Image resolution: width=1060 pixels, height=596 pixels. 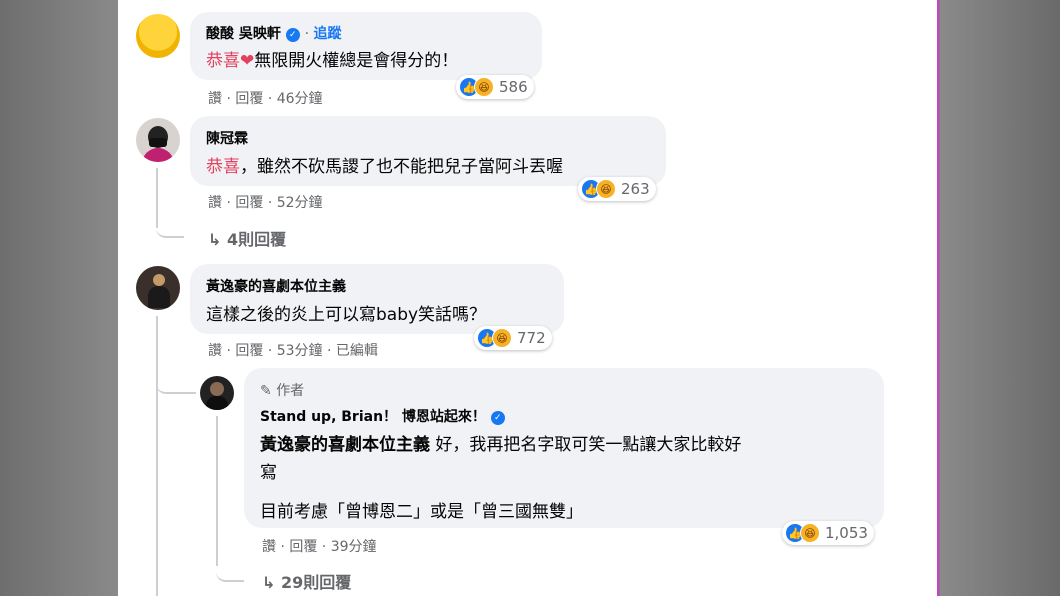 What do you see at coordinates (265, 202) in the screenshot?
I see `comment-actions: 讚 · 回覆 · 52分鐘` at bounding box center [265, 202].